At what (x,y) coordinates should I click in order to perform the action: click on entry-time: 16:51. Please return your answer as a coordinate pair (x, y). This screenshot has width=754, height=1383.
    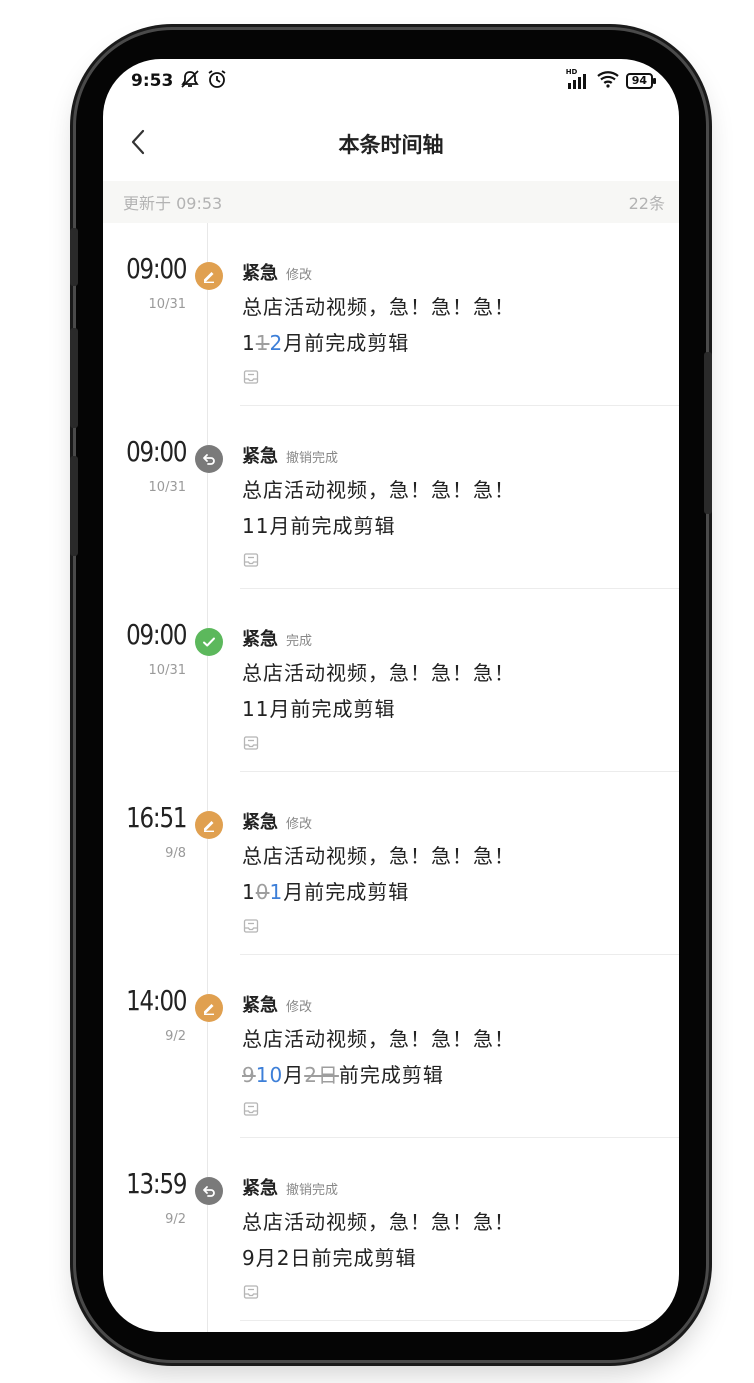
    Looking at the image, I should click on (156, 817).